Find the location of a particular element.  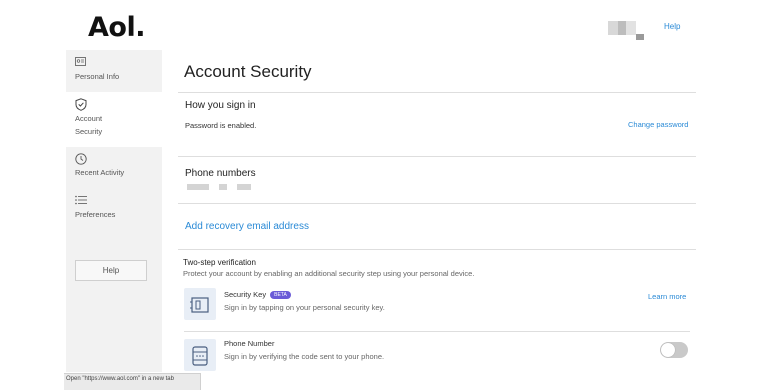

sidebar-item-account-security: Account Security is located at coordinates (114, 119).